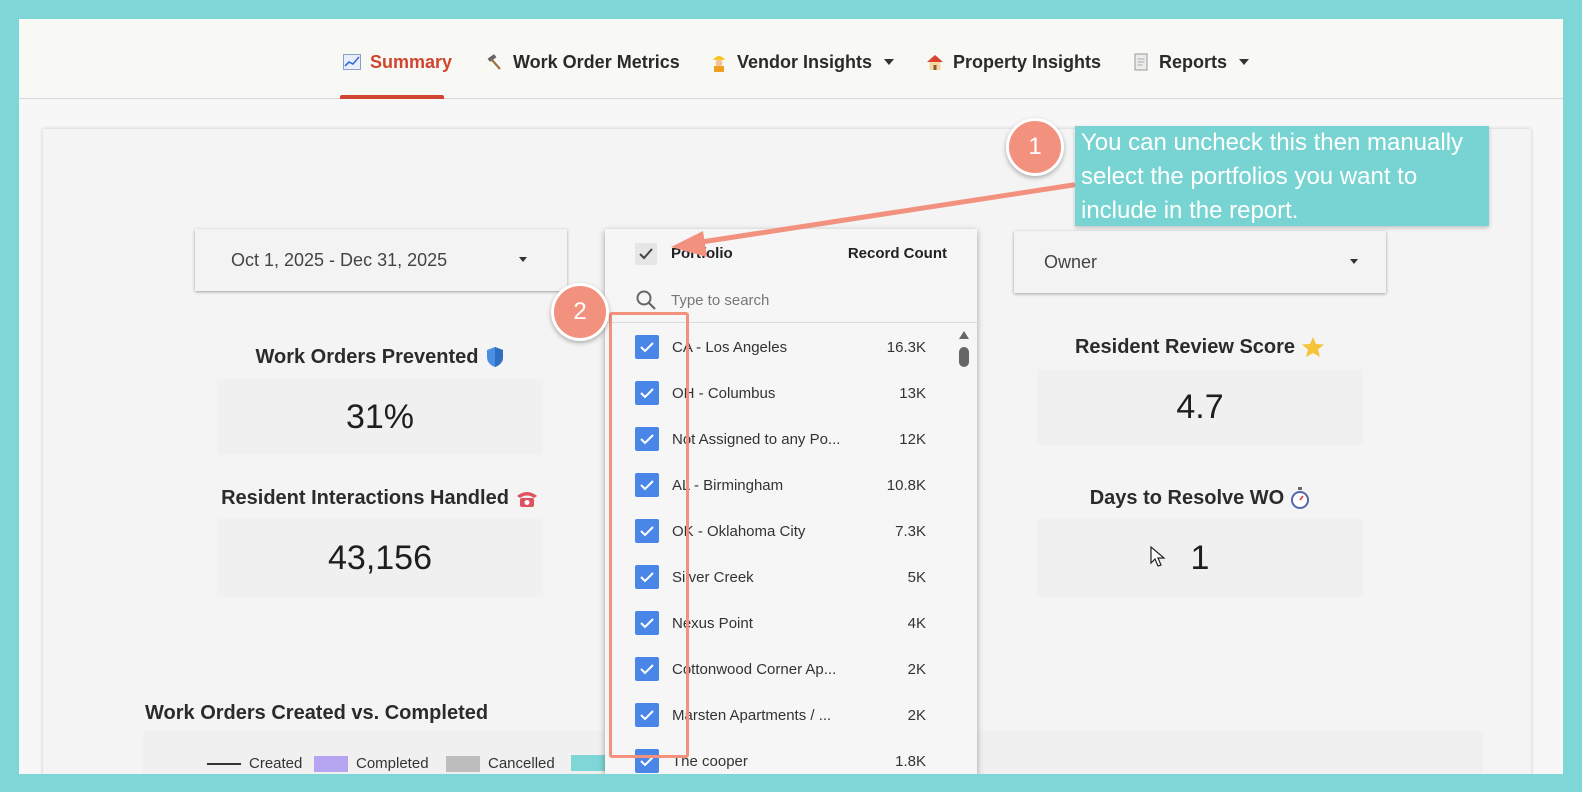  Describe the element at coordinates (964, 550) in the screenshot. I see `portfolio-scrollbar` at that location.